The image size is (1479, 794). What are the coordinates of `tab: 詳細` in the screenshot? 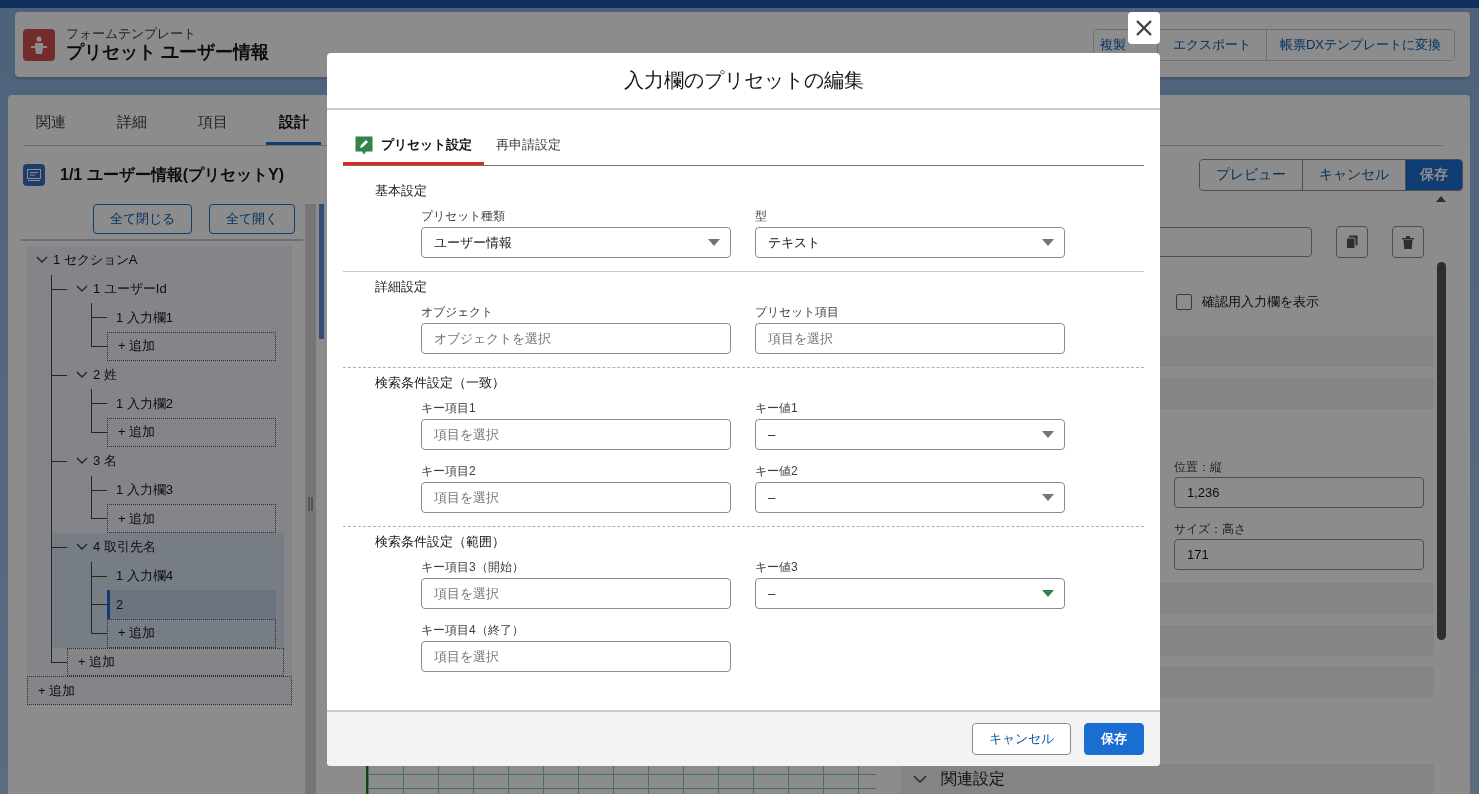 It's located at (131, 127).